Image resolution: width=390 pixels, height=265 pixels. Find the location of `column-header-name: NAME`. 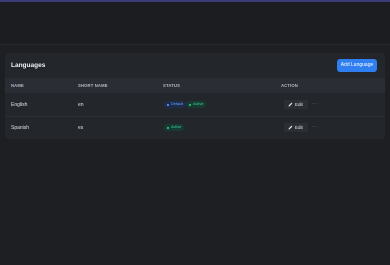

column-header-name: NAME is located at coordinates (17, 85).